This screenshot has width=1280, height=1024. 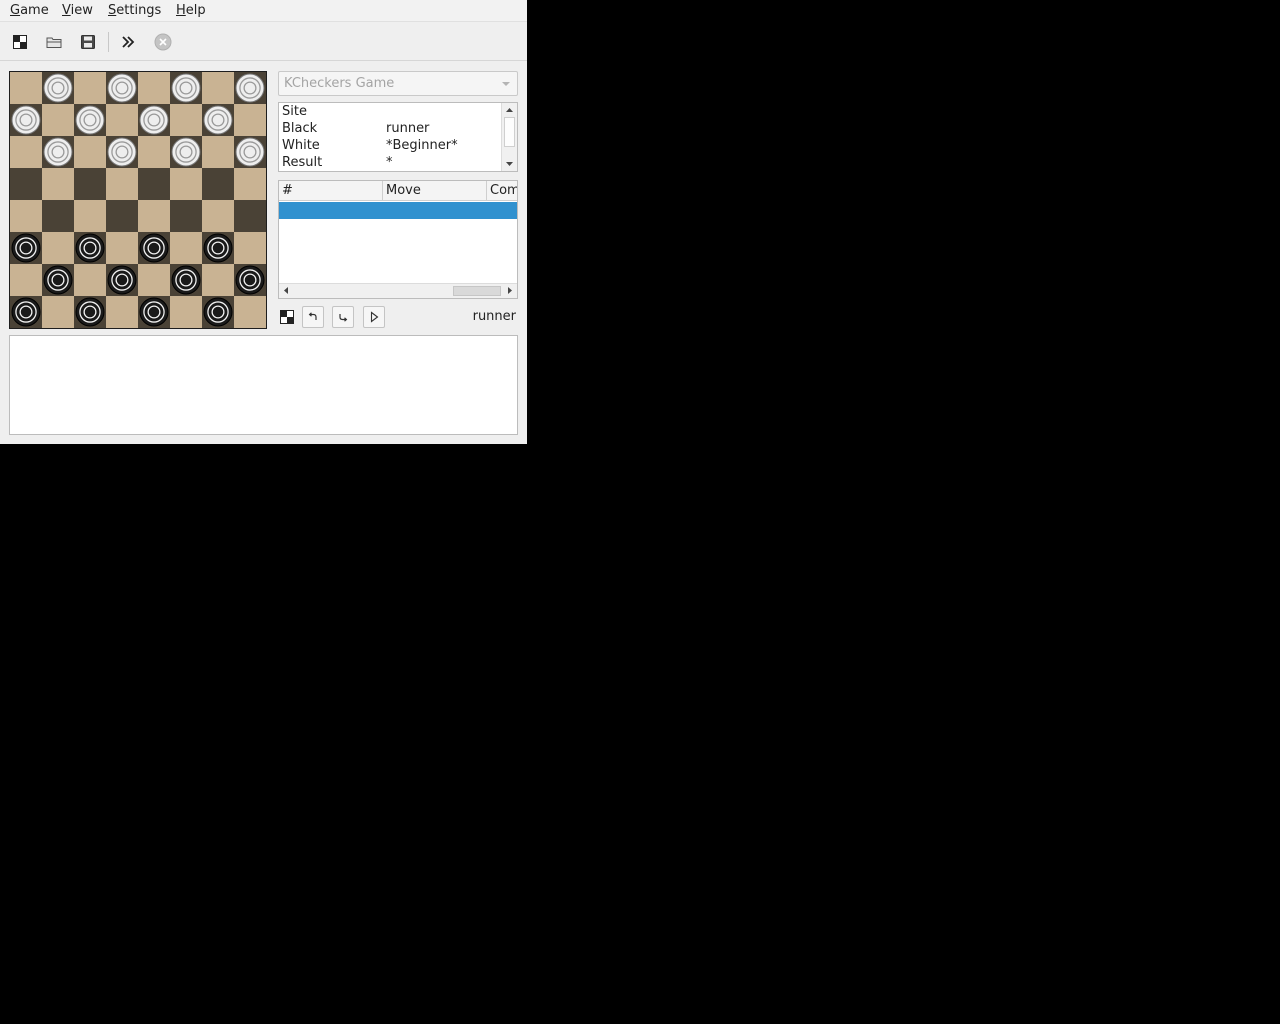 I want to click on selected-move-row, so click(x=398, y=210).